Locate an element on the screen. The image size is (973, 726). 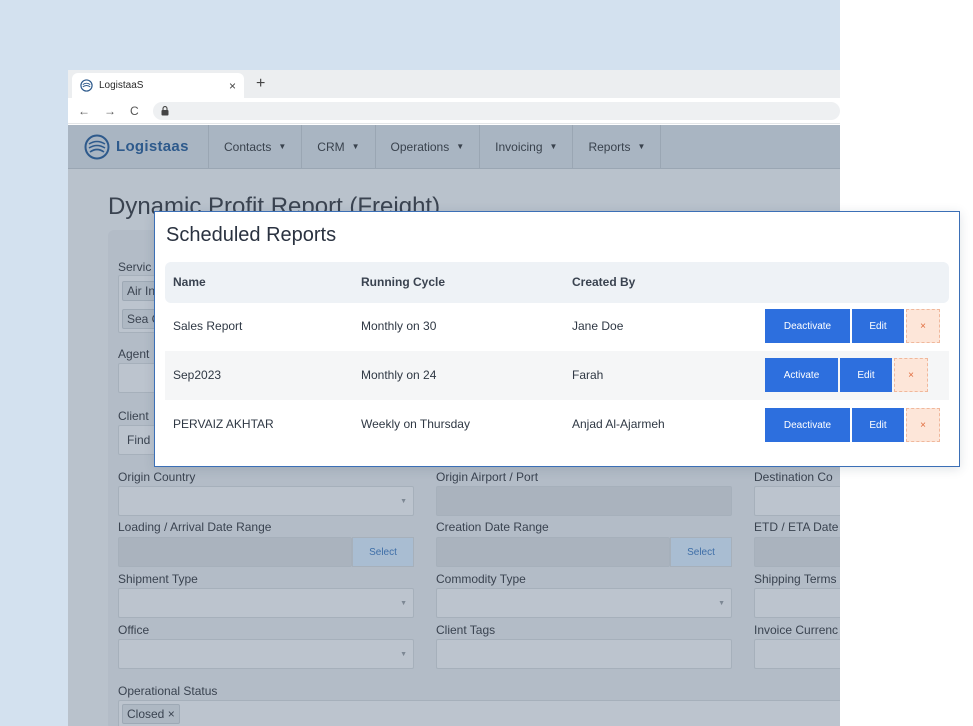
office-label: Office is located at coordinates (134, 630).